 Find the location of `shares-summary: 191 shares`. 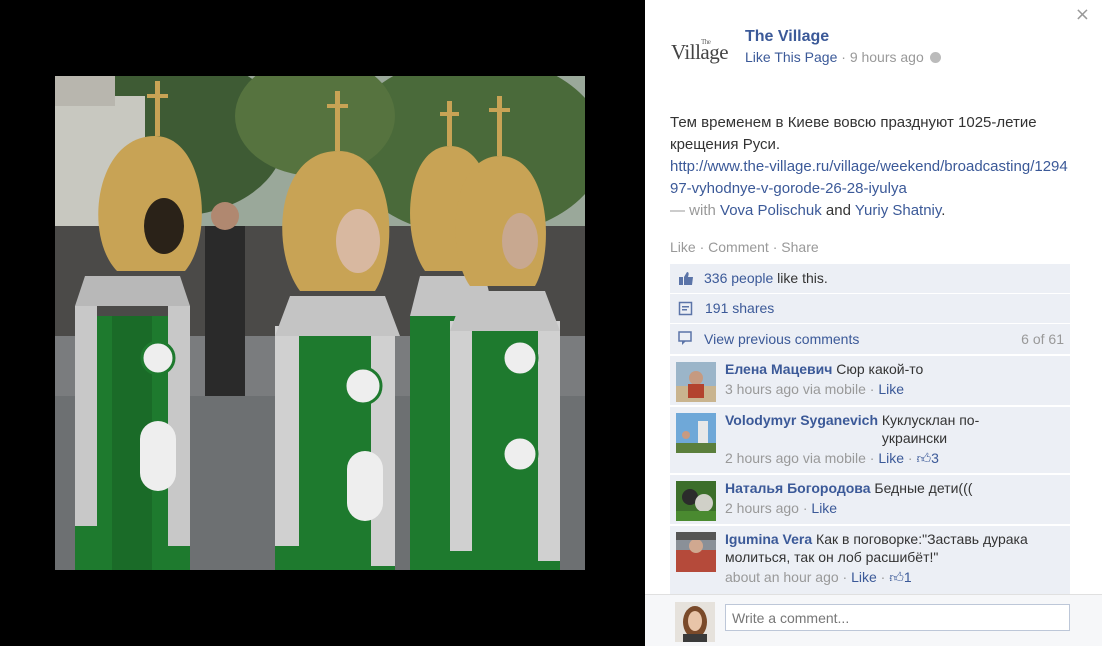

shares-summary: 191 shares is located at coordinates (870, 308).